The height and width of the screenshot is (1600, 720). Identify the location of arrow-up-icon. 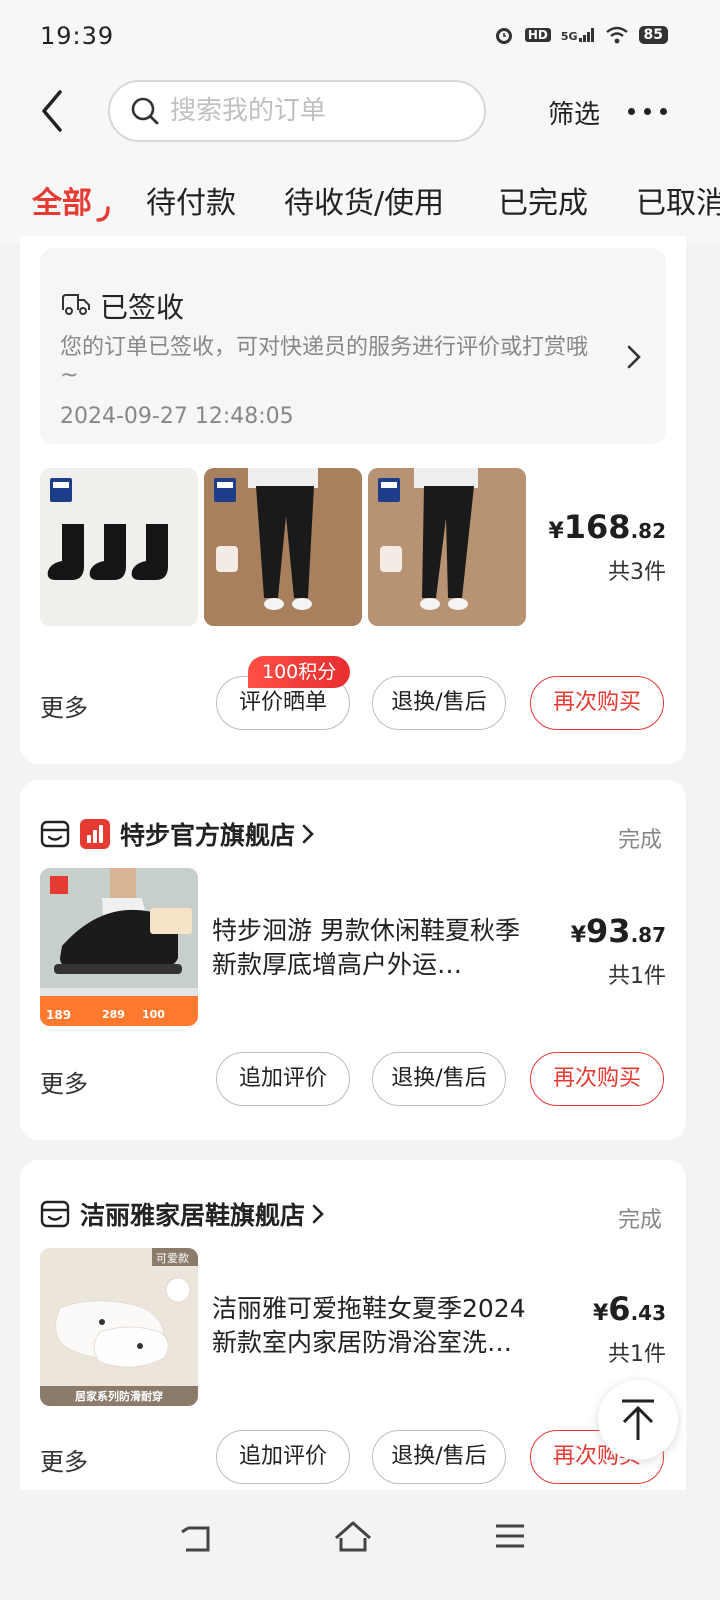
(638, 1419).